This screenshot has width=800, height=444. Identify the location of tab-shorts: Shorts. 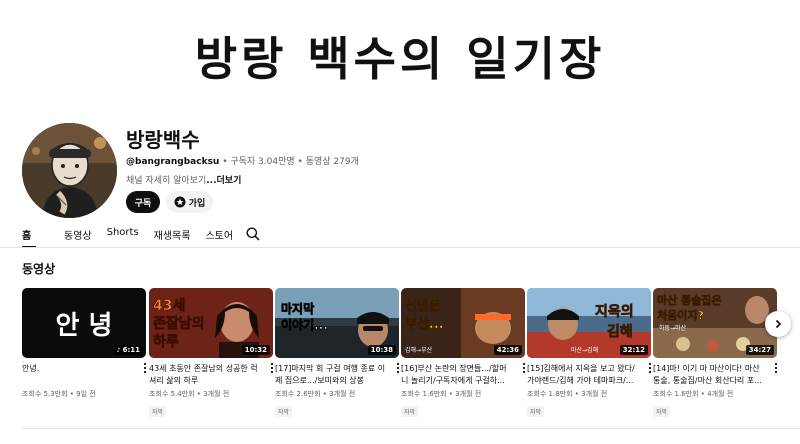
(123, 235).